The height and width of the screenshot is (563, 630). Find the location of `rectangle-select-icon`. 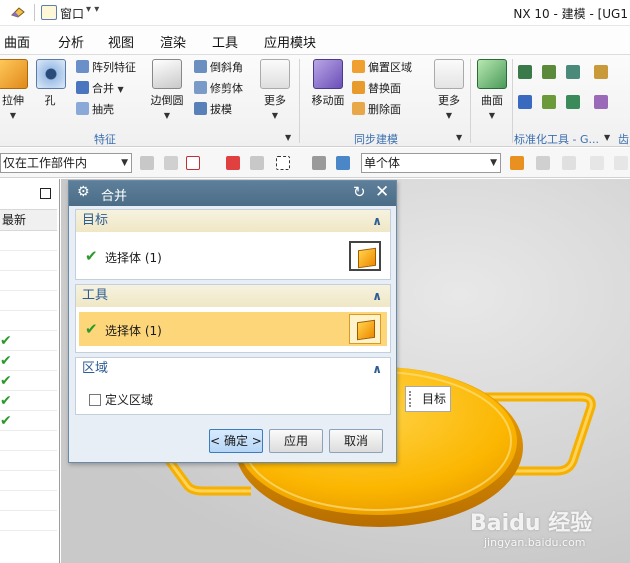

rectangle-select-icon is located at coordinates (283, 163).